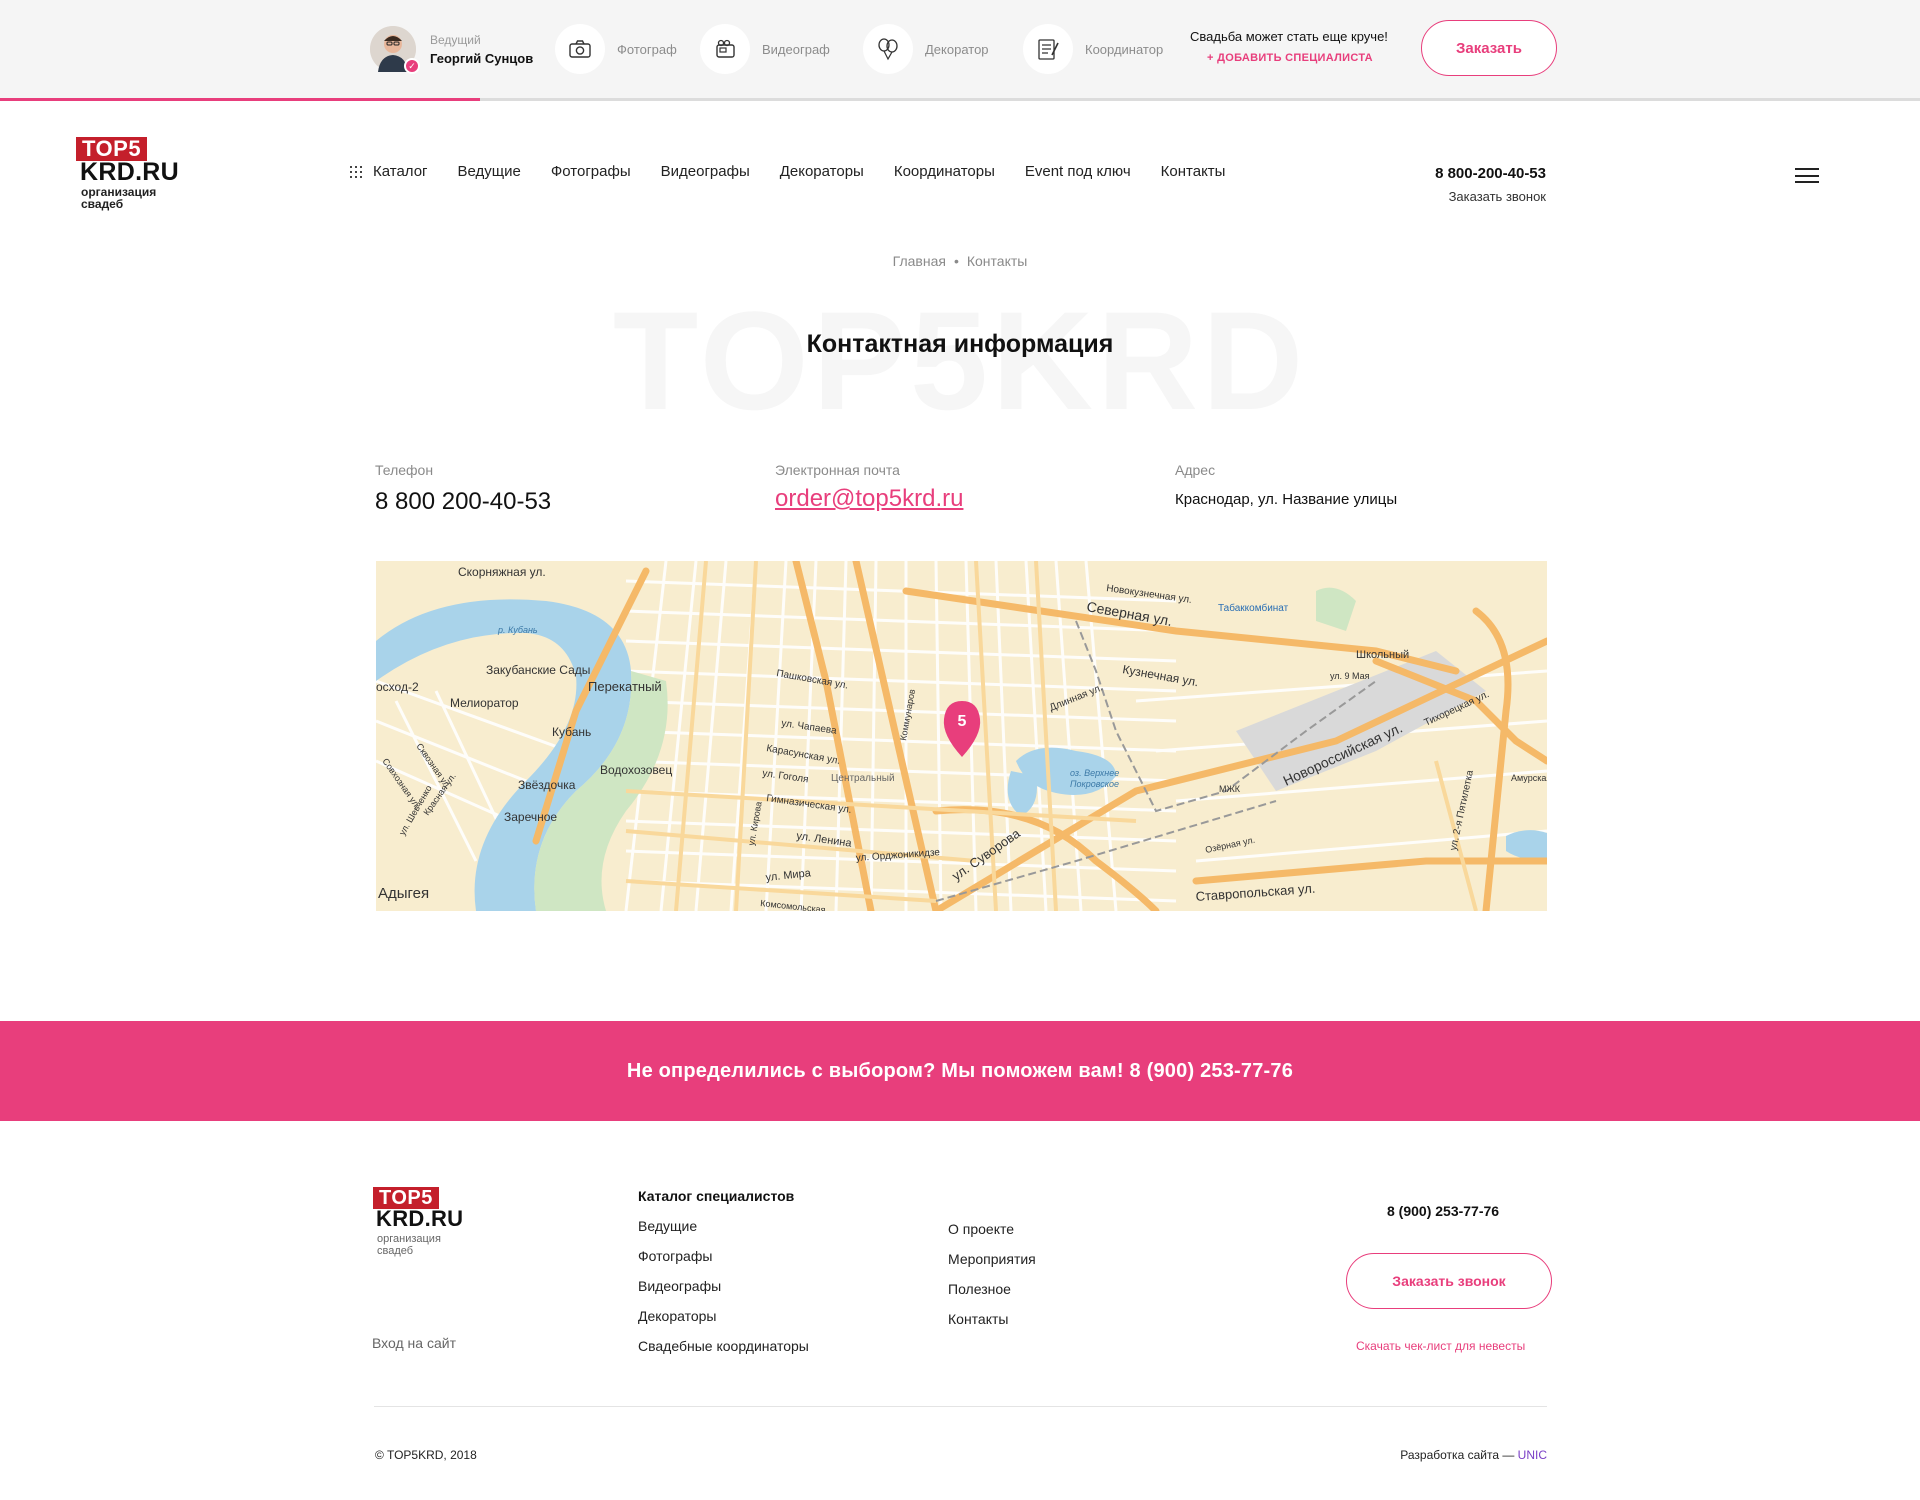 The image size is (1920, 1500). I want to click on footer-logo-main: KRD.RU, so click(420, 1218).